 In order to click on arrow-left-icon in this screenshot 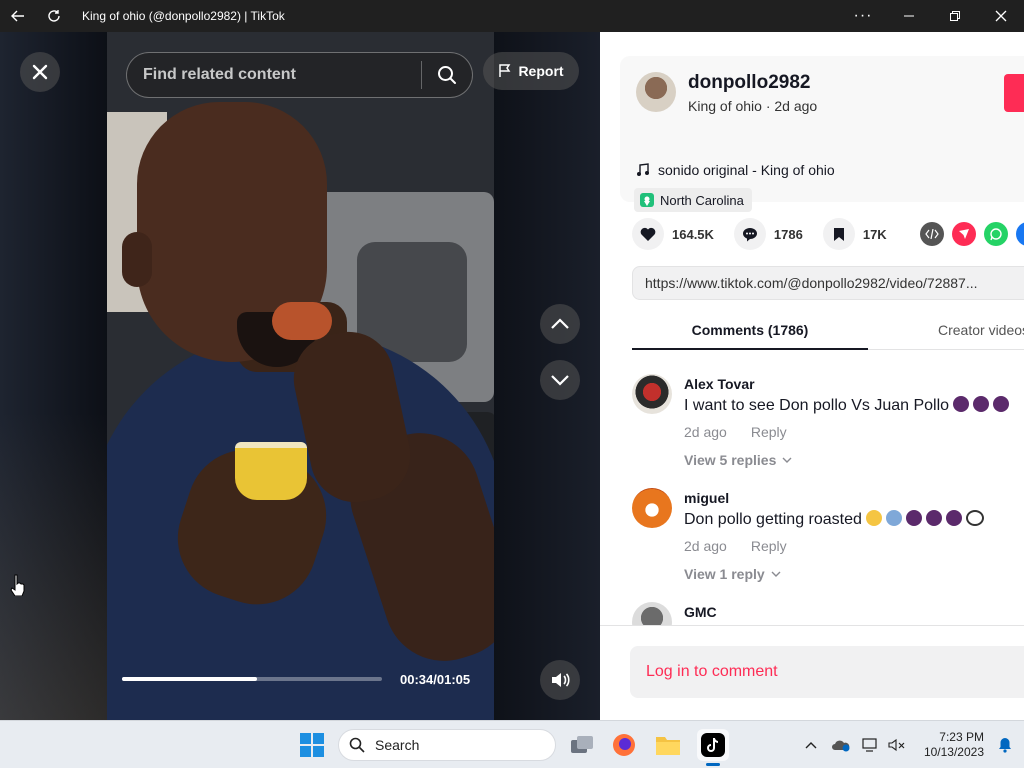, I will do `click(17, 16)`.